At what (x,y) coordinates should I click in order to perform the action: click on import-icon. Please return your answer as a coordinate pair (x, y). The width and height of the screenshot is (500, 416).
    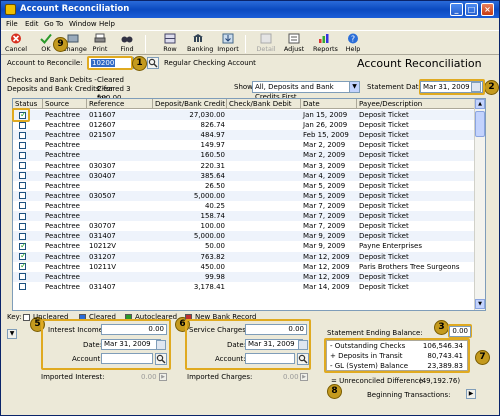
    Looking at the image, I should click on (228, 38).